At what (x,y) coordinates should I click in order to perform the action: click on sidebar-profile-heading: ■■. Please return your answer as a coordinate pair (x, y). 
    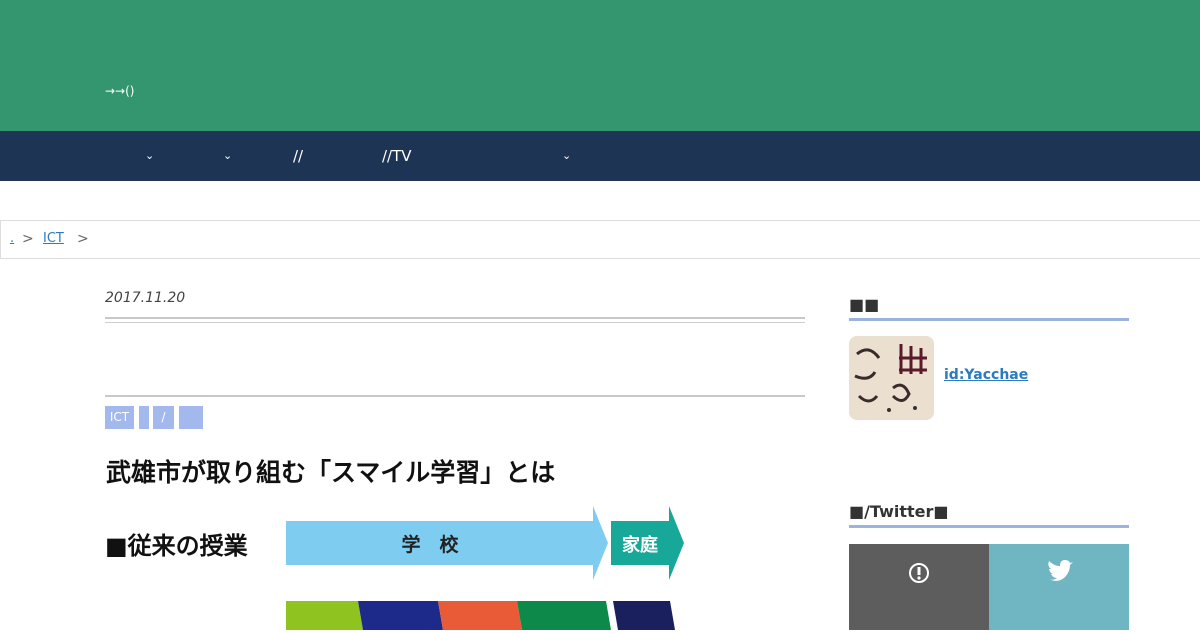
    Looking at the image, I should click on (864, 304).